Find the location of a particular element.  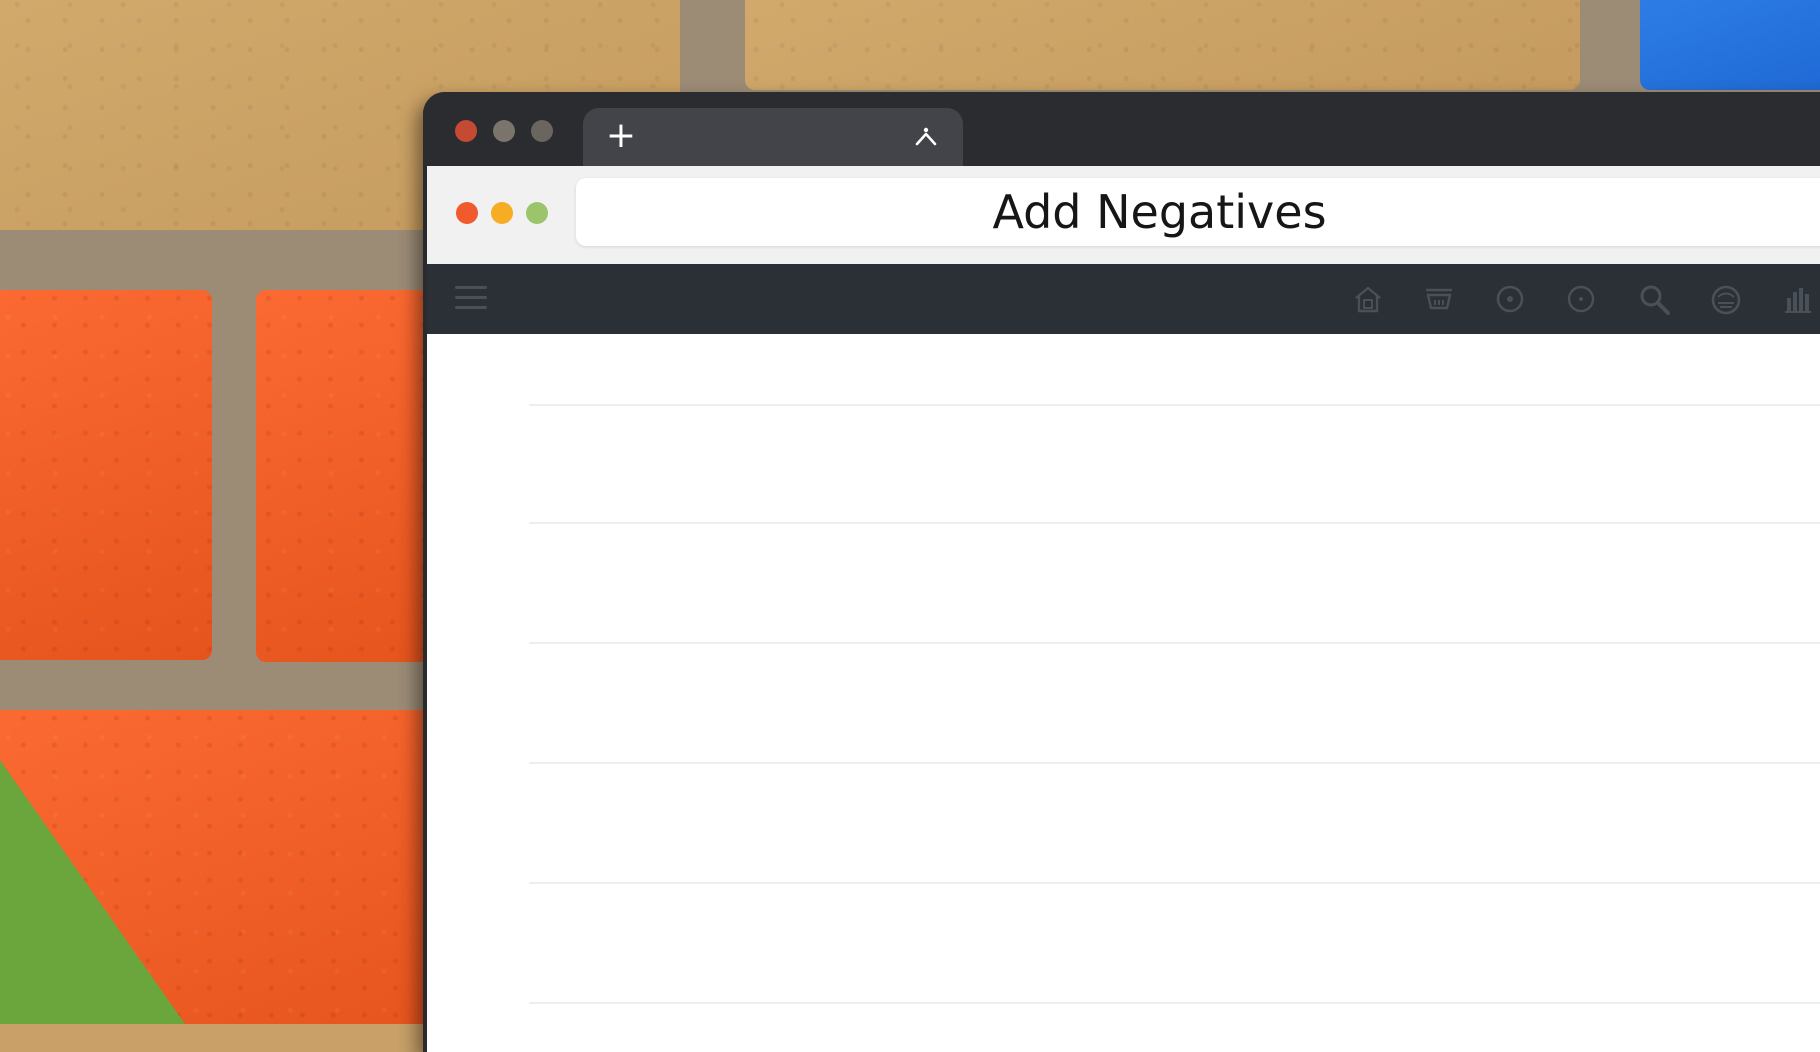

minimize-window-button is located at coordinates (504, 131).